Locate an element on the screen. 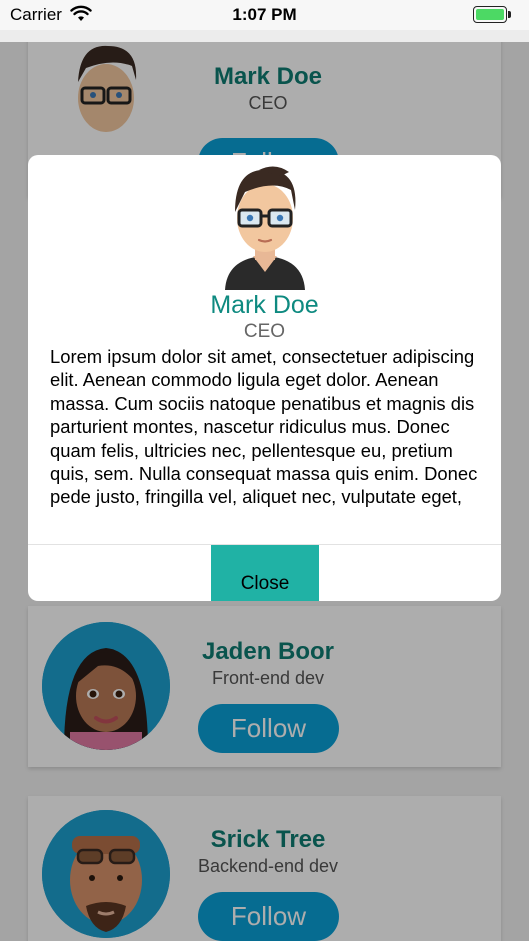 Image resolution: width=529 pixels, height=941 pixels. close-button: Close is located at coordinates (265, 573).